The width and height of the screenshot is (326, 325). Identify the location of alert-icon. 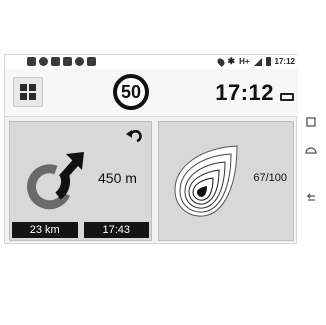
(55, 61).